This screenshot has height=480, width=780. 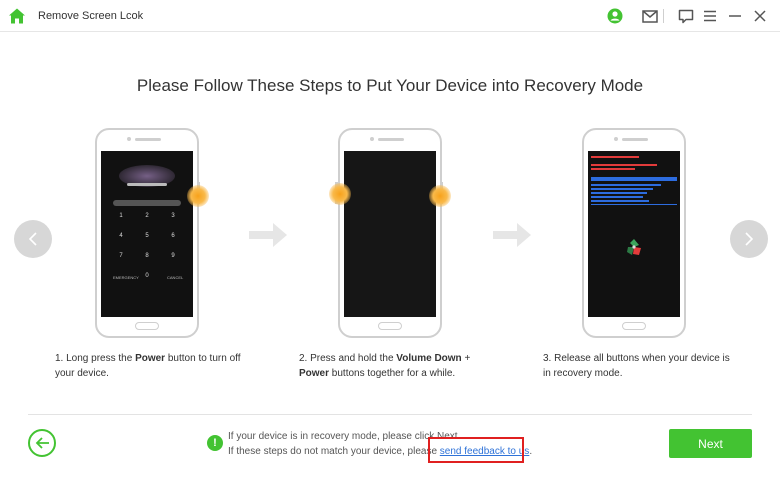 What do you see at coordinates (147, 203) in the screenshot?
I see `pin-field` at bounding box center [147, 203].